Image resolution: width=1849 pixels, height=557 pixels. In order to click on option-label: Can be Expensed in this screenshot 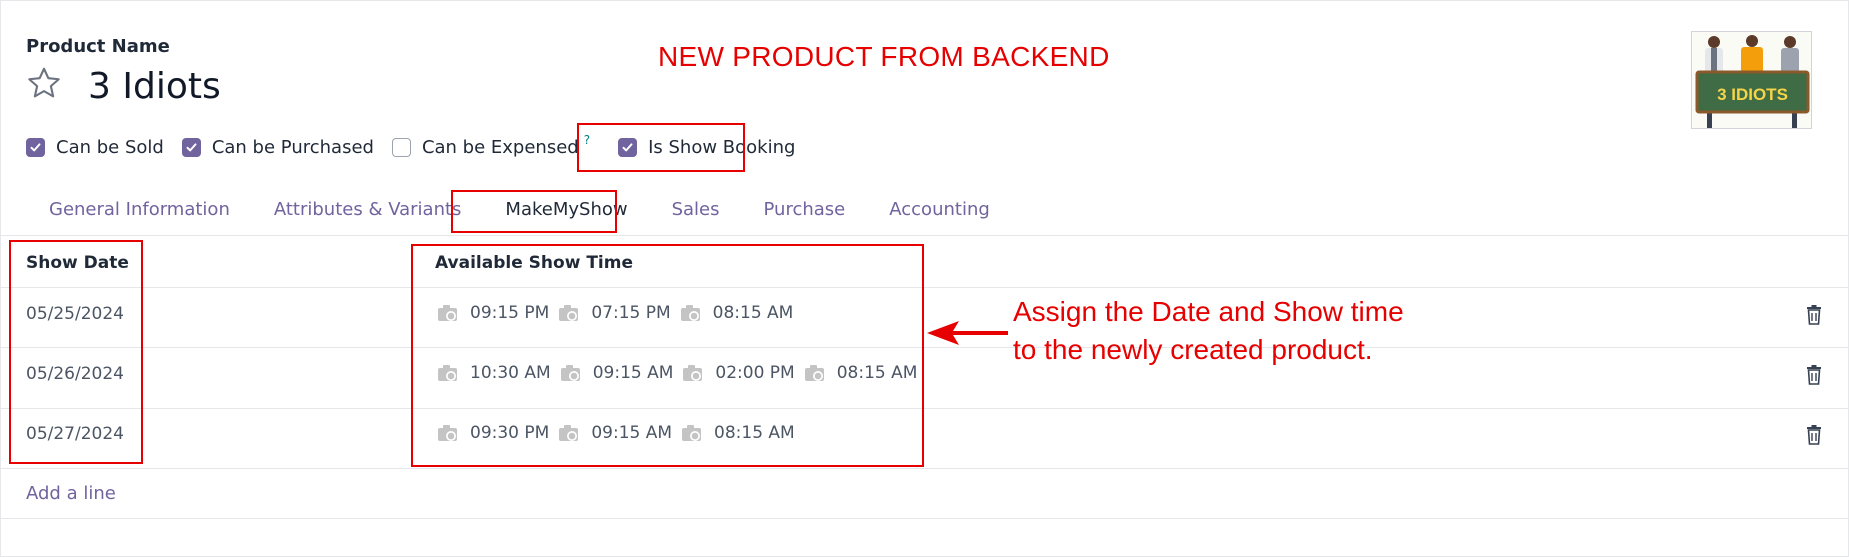, I will do `click(500, 147)`.